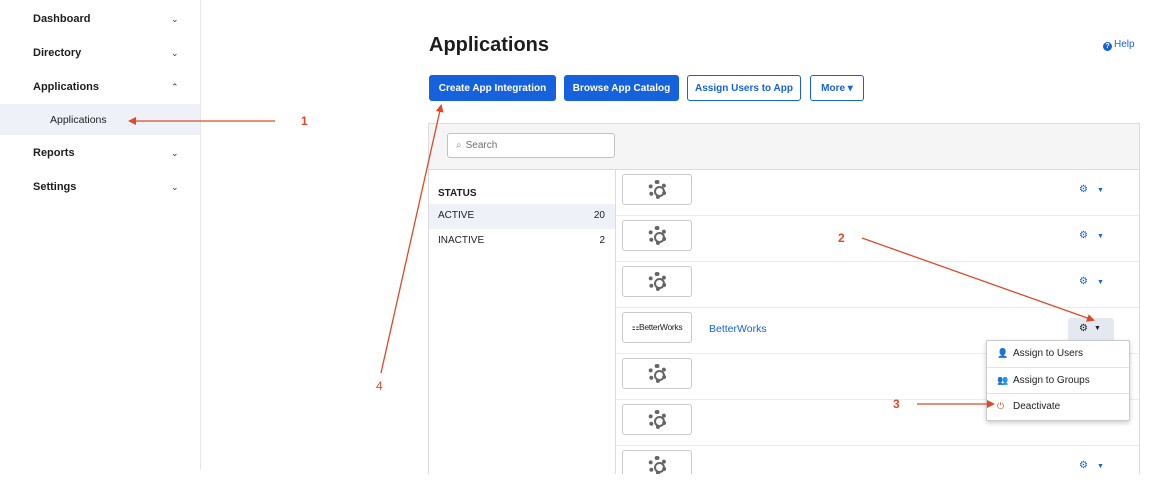 Image resolution: width=1170 pixels, height=486 pixels. I want to click on sidebar-subitem-label: Applications, so click(78, 120).